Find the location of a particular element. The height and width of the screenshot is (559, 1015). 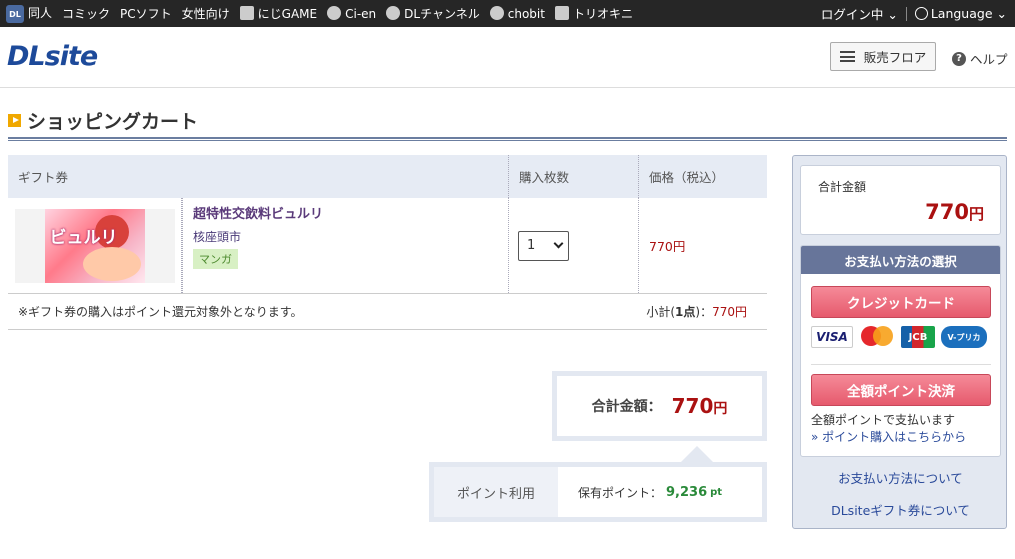

visa-icon: VISA is located at coordinates (832, 337).